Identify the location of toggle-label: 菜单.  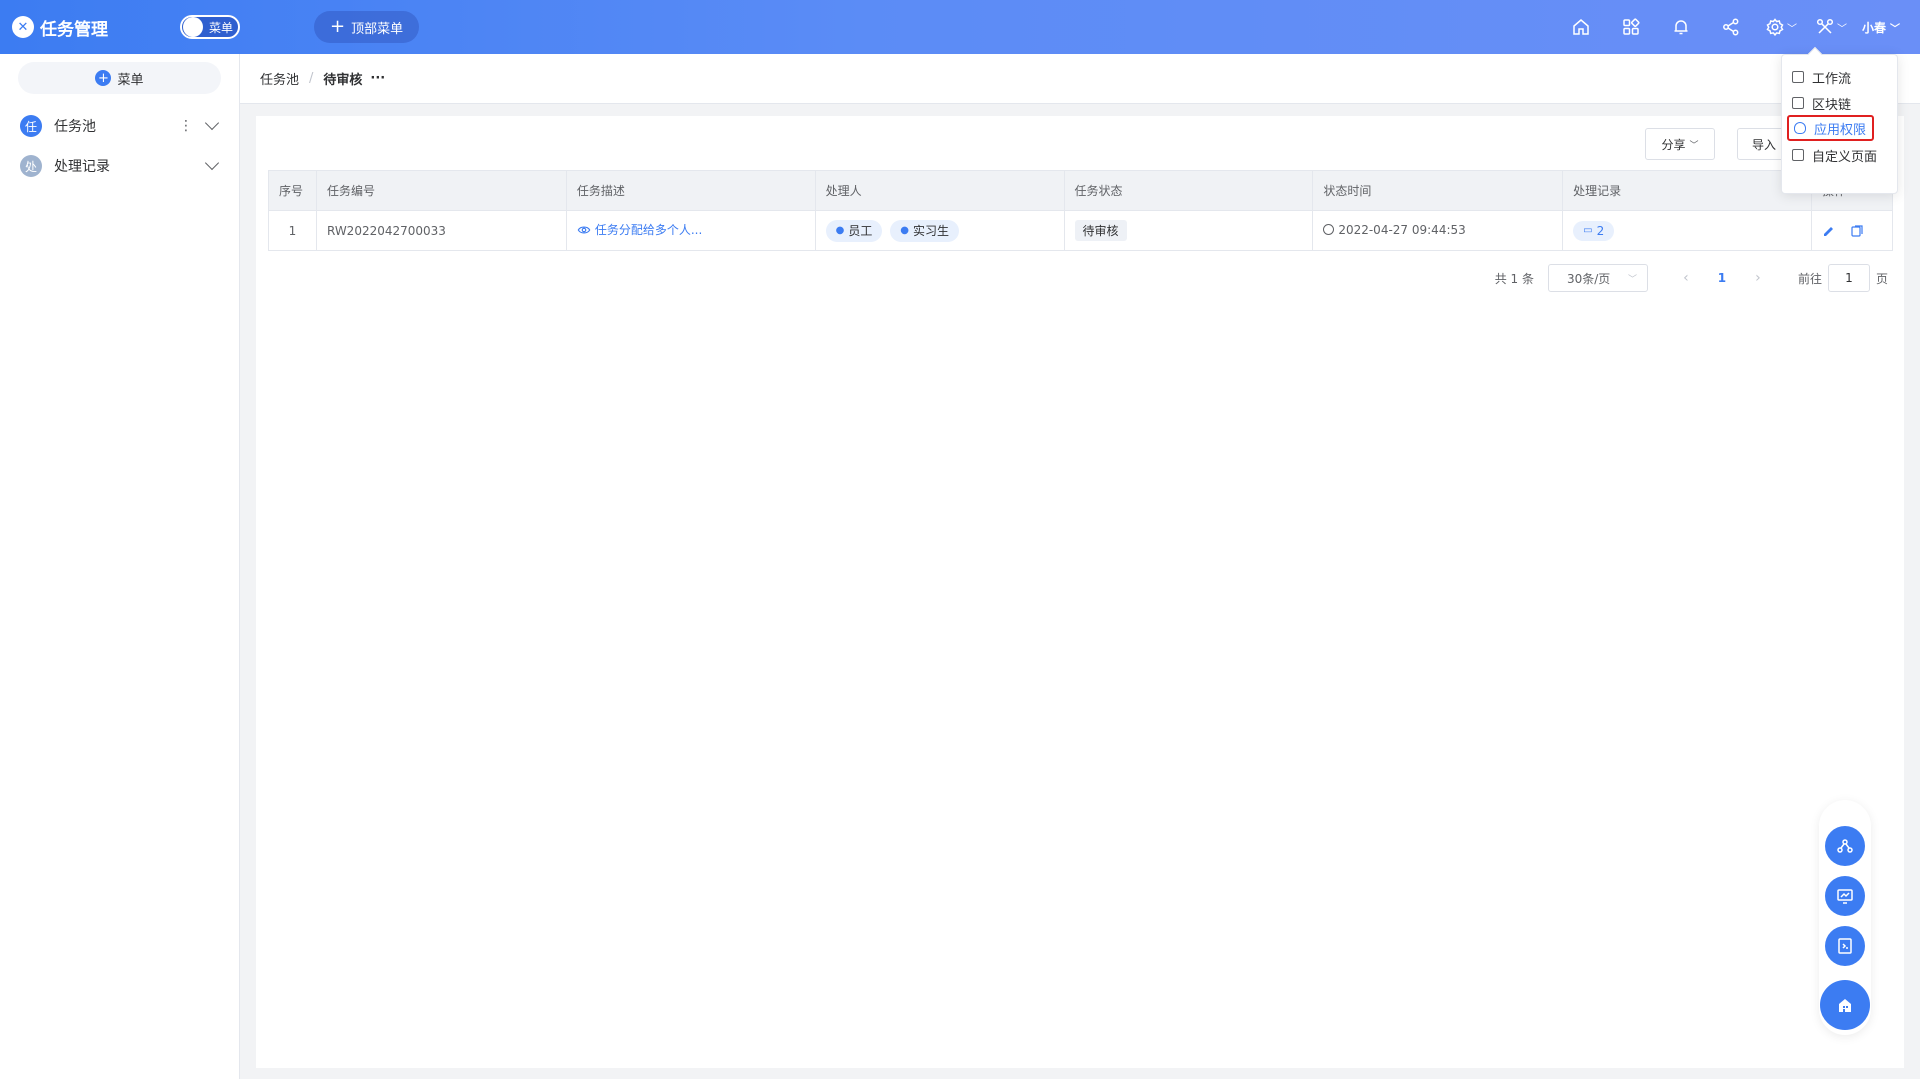
(221, 27).